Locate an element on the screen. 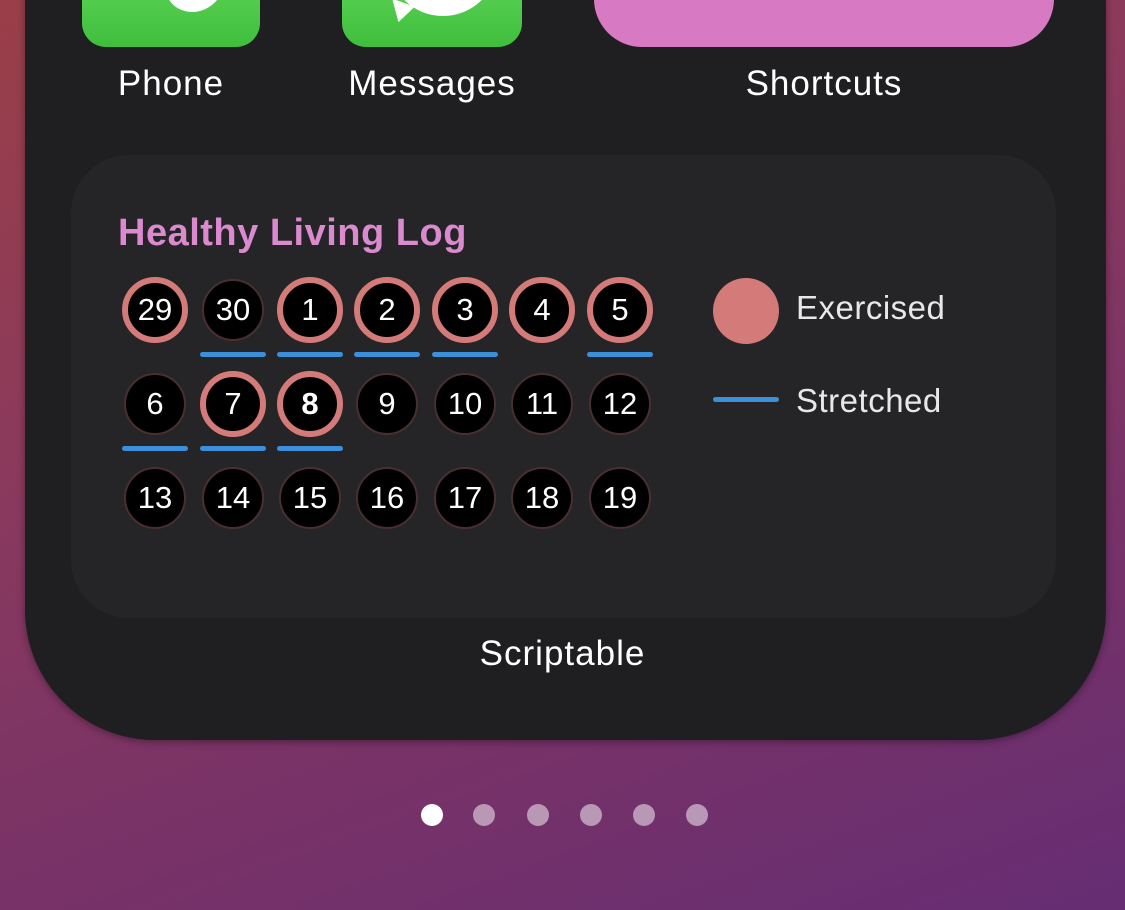 Image resolution: width=1125 pixels, height=910 pixels. calendar-day: 8 is located at coordinates (310, 404).